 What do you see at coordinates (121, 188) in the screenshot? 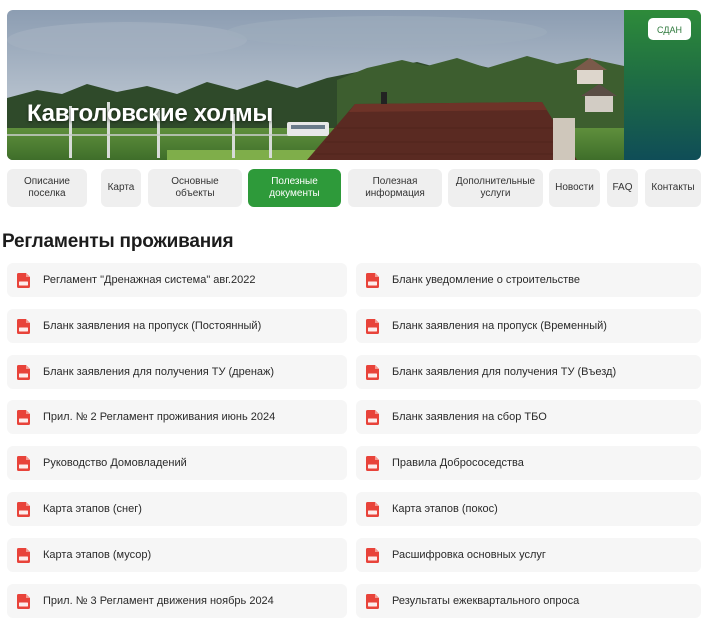
I see `nav-item-map: Карта` at bounding box center [121, 188].